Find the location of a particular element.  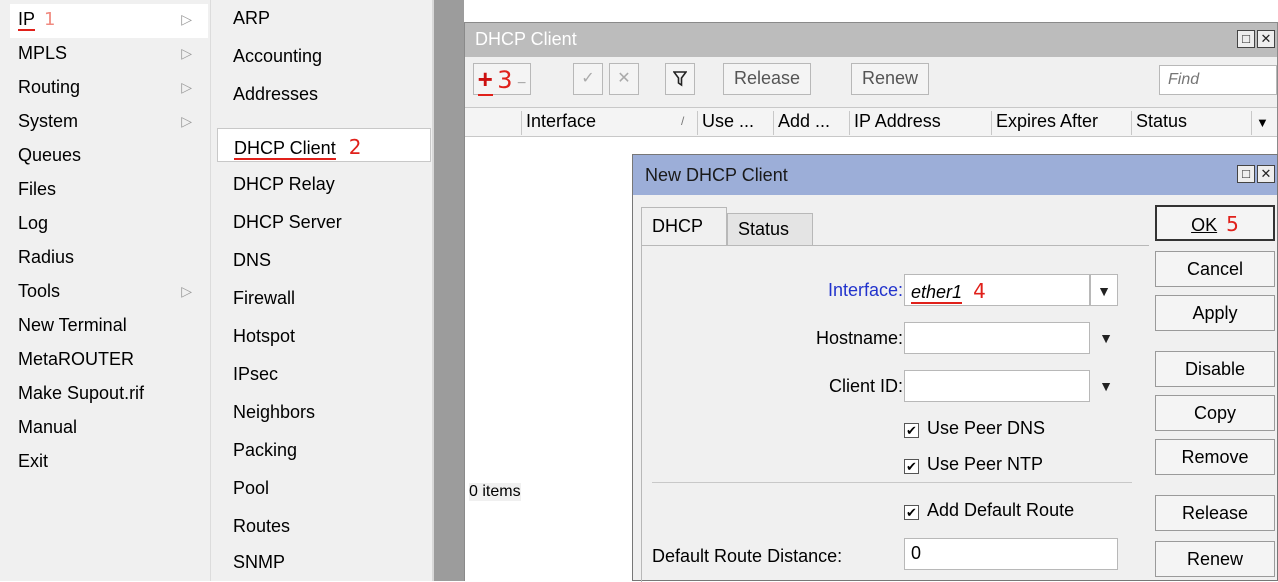

tab-status: Status is located at coordinates (770, 229).